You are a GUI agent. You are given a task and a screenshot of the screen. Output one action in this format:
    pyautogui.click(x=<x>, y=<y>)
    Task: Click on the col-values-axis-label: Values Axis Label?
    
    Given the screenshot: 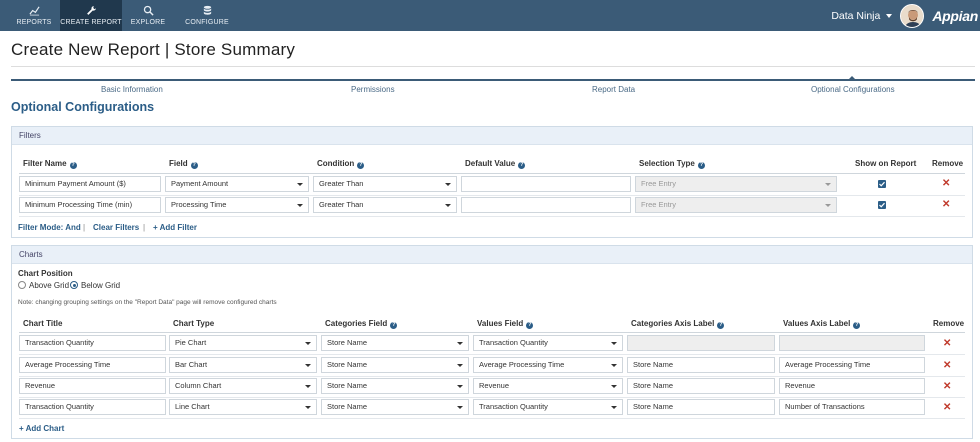 What is the action you would take?
    pyautogui.click(x=822, y=324)
    